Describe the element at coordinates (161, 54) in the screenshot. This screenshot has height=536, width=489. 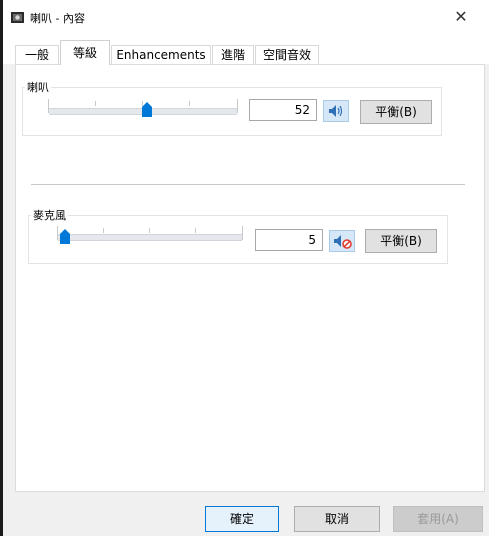
I see `tab-enhancements: Enhancements` at that location.